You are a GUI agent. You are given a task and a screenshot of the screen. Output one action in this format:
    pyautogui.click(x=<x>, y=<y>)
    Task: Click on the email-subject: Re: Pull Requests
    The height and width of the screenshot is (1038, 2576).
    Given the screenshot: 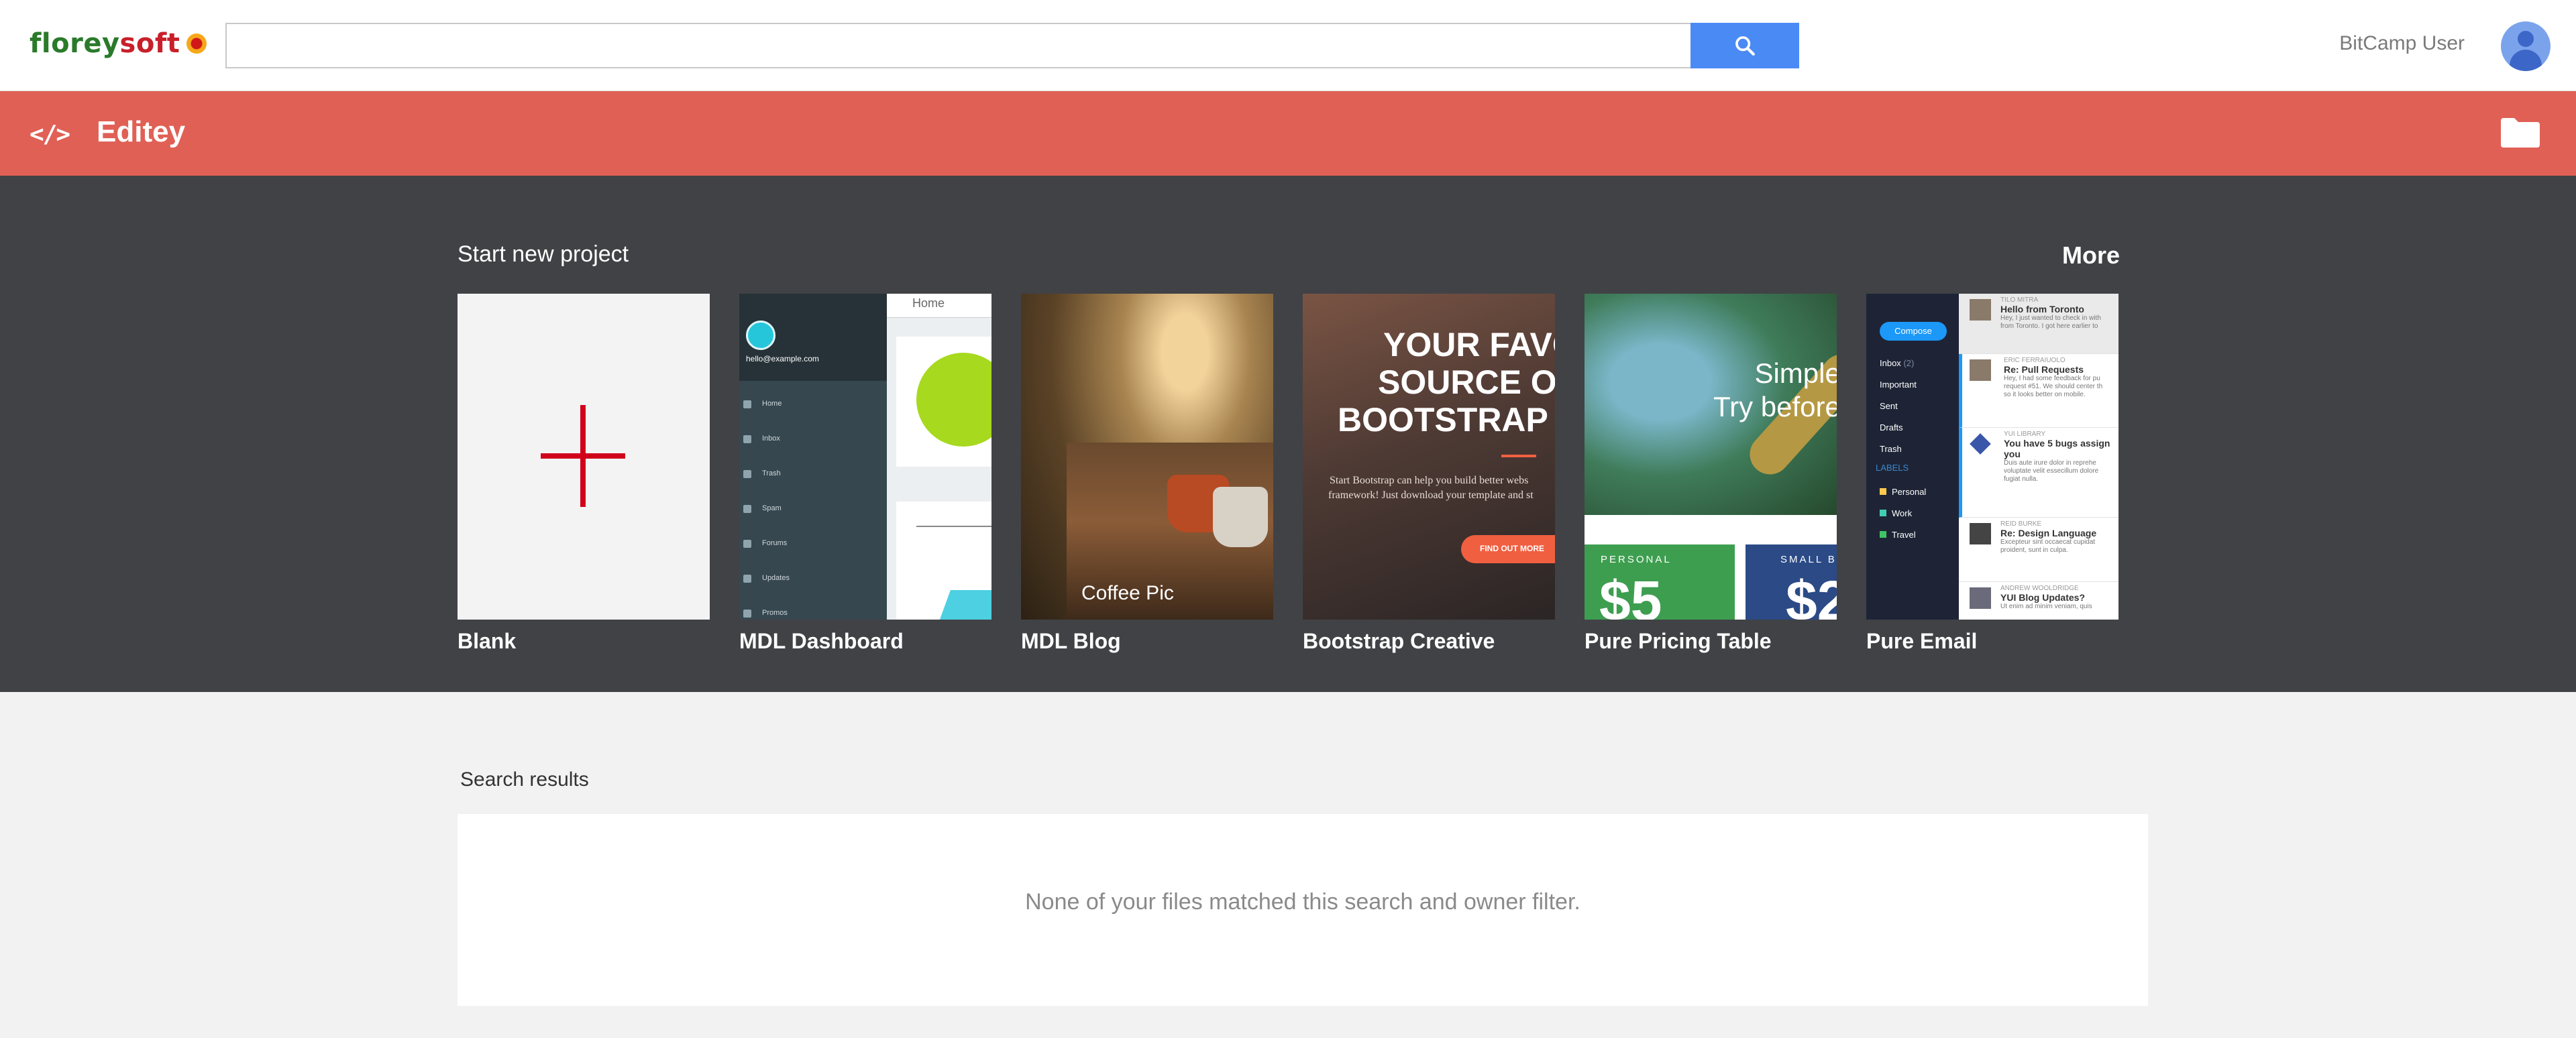 What is the action you would take?
    pyautogui.click(x=2044, y=369)
    